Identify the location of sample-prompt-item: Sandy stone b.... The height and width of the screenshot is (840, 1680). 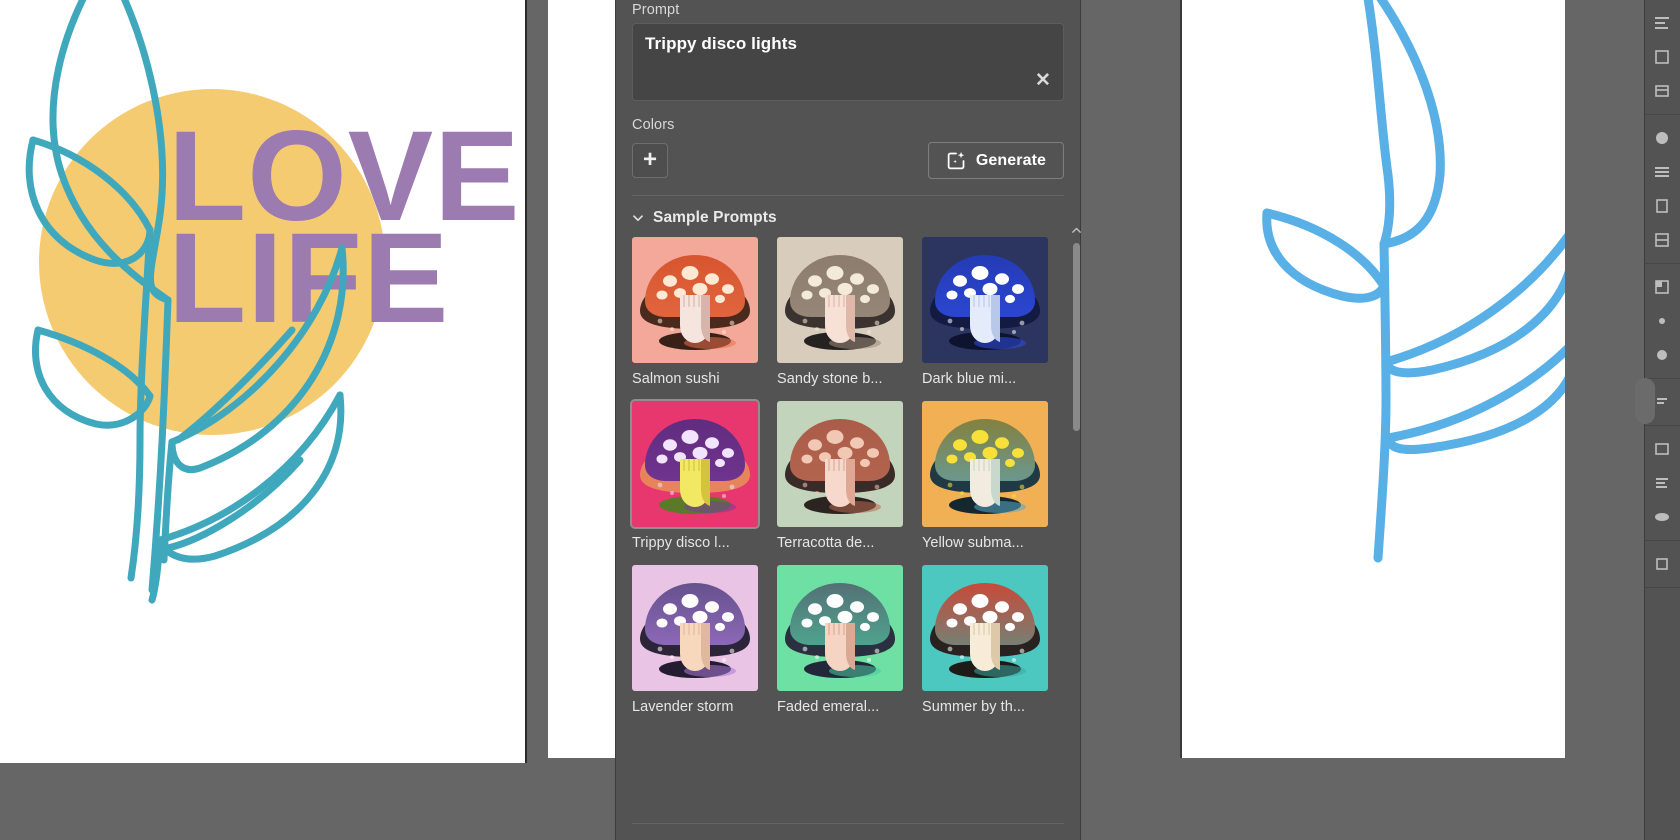
(840, 312).